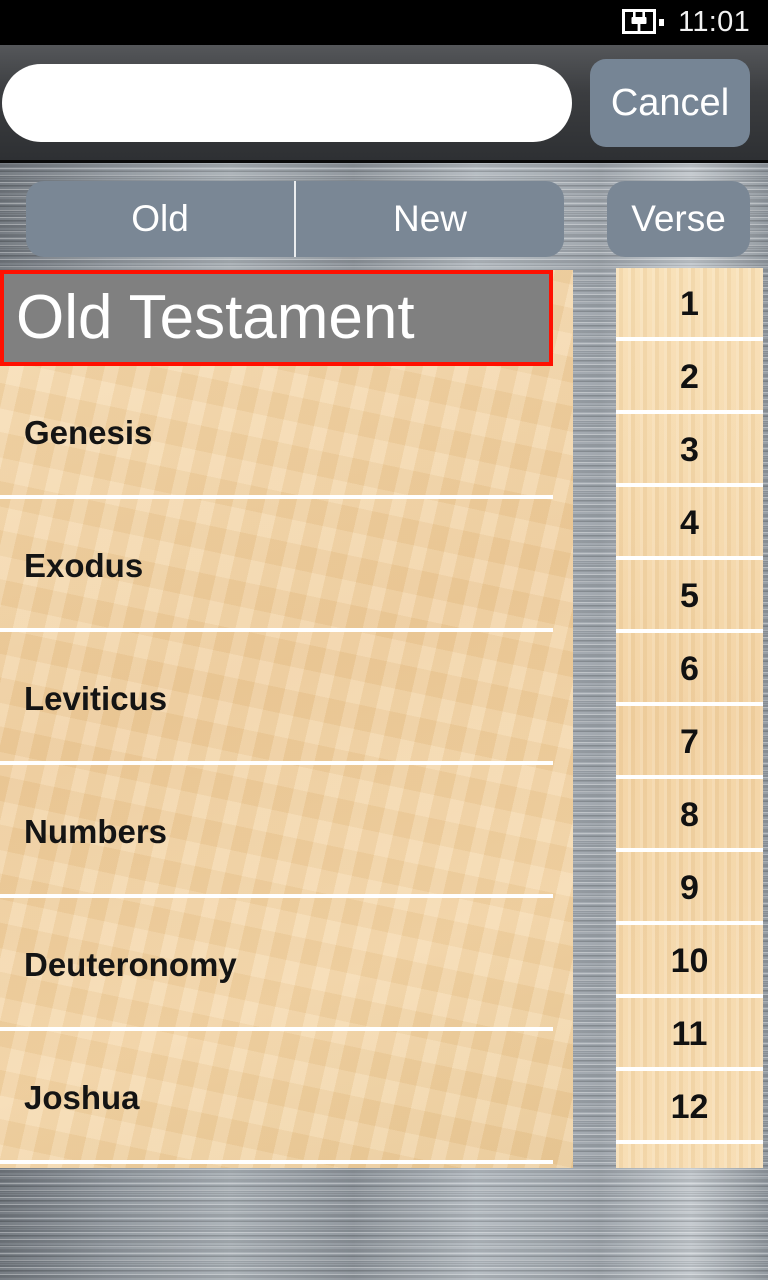 Image resolution: width=768 pixels, height=1280 pixels. I want to click on list-item: 8, so click(689, 815).